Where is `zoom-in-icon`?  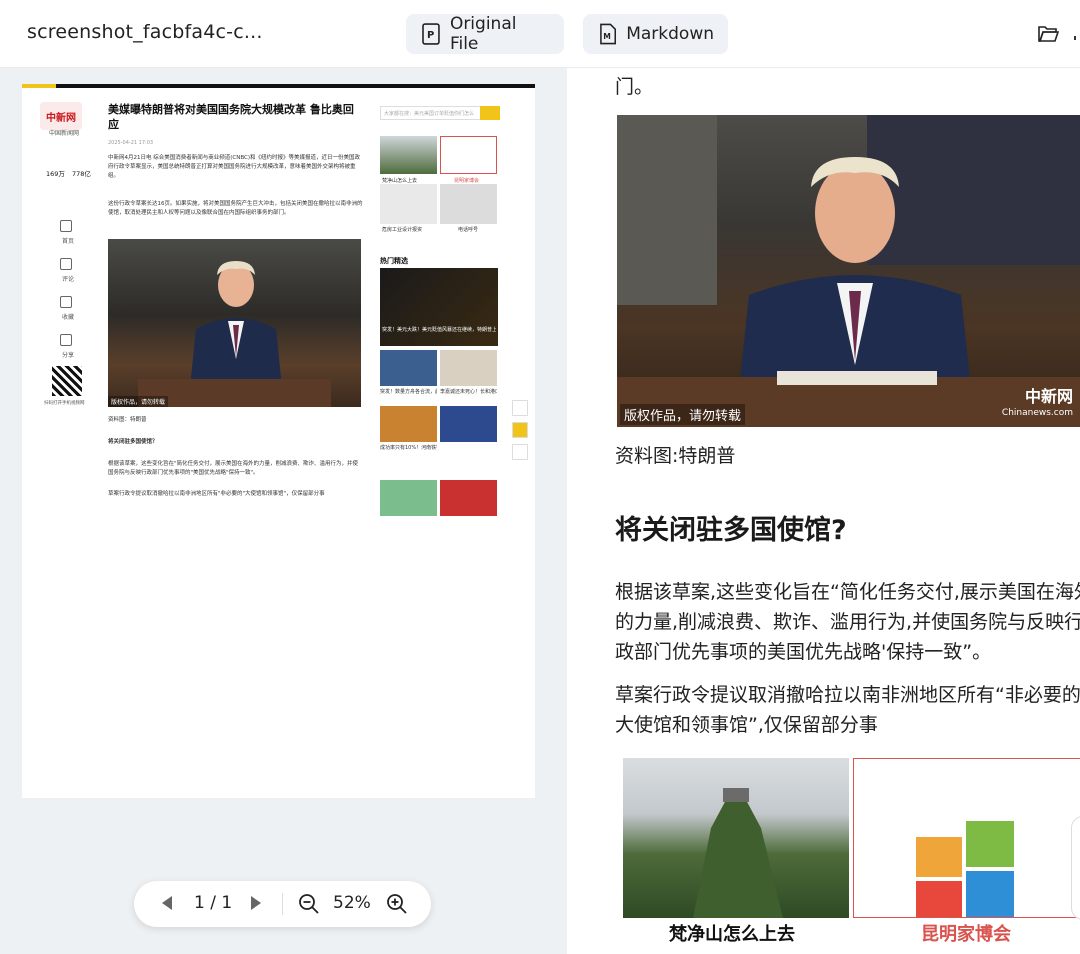
zoom-in-icon is located at coordinates (397, 904).